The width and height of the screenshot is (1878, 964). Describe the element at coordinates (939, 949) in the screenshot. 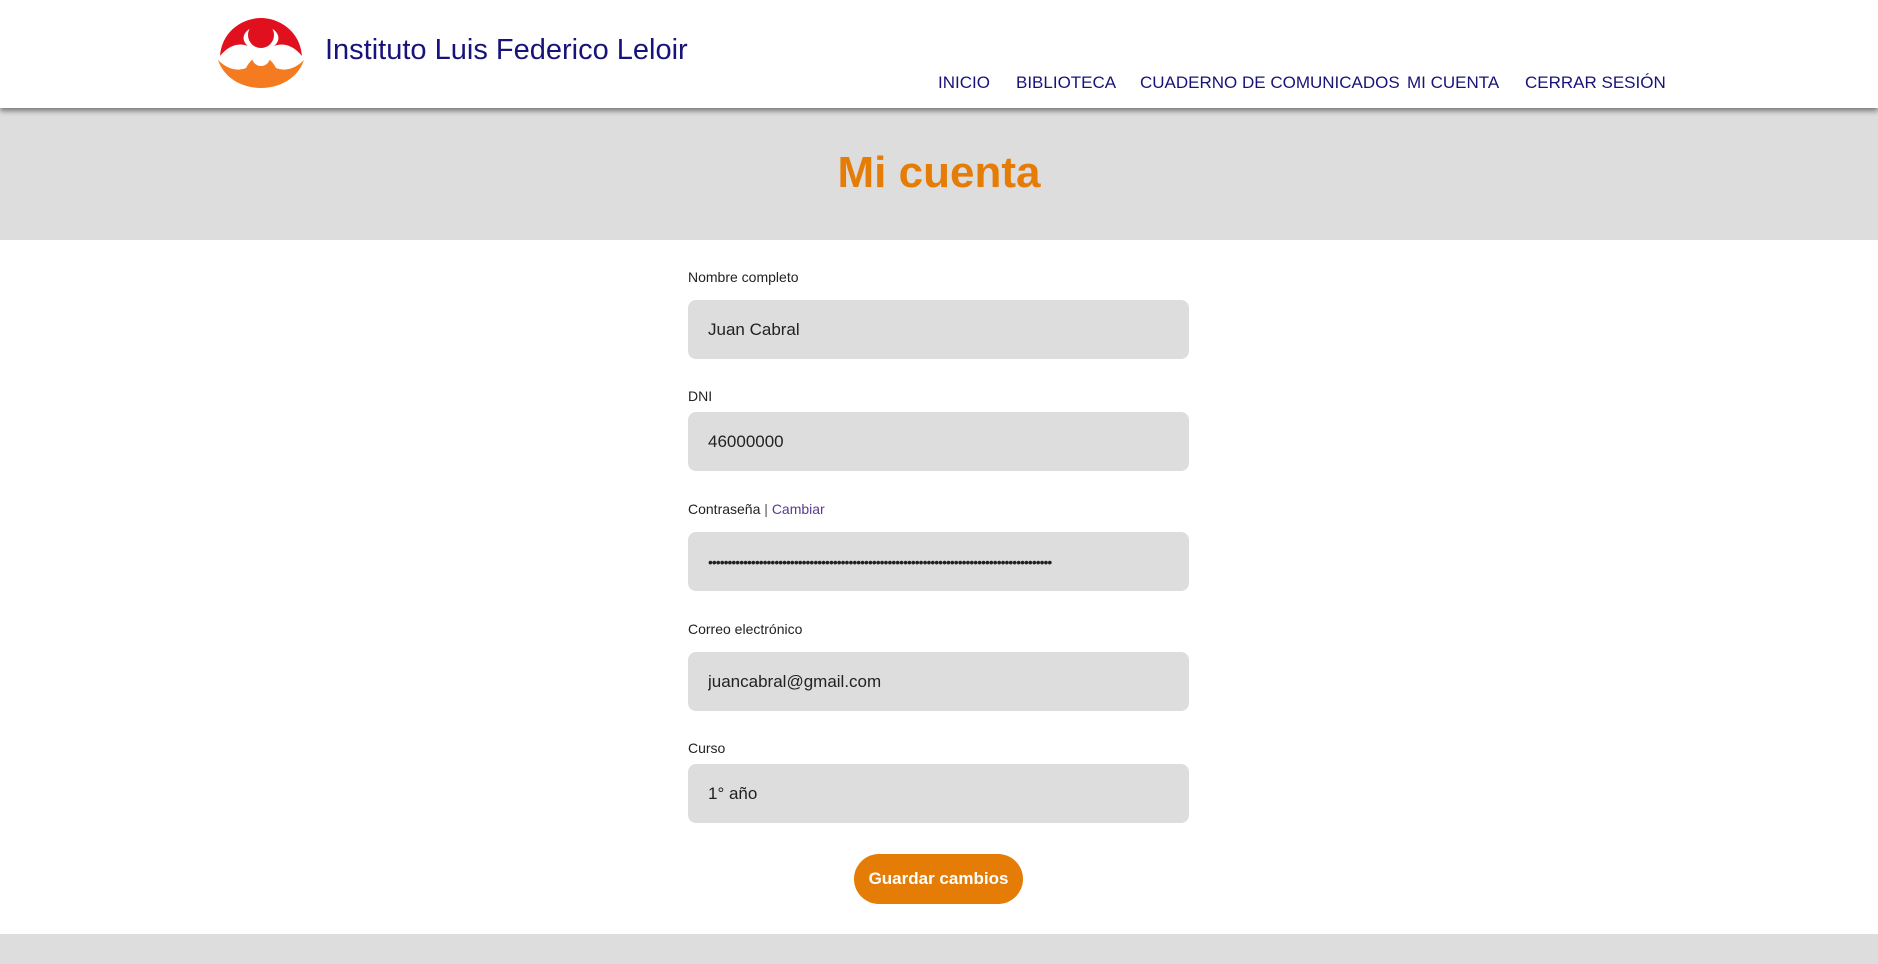

I see `page-footer` at that location.